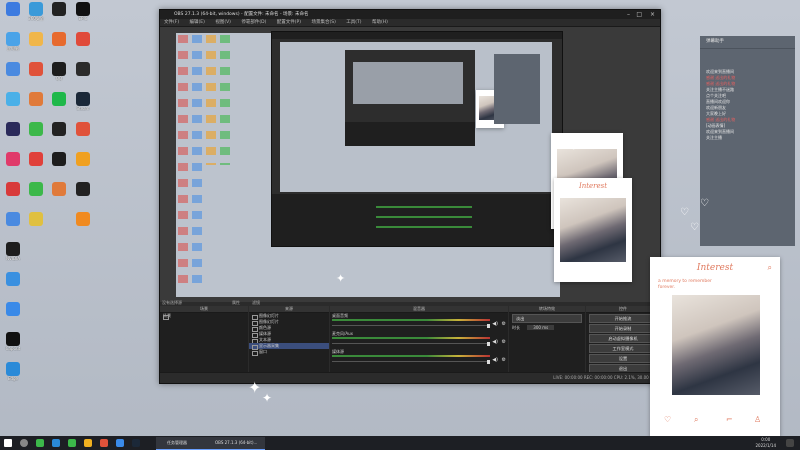 The height and width of the screenshot is (450, 800). I want to click on desktop-icon: CapCut, so click(13, 344).